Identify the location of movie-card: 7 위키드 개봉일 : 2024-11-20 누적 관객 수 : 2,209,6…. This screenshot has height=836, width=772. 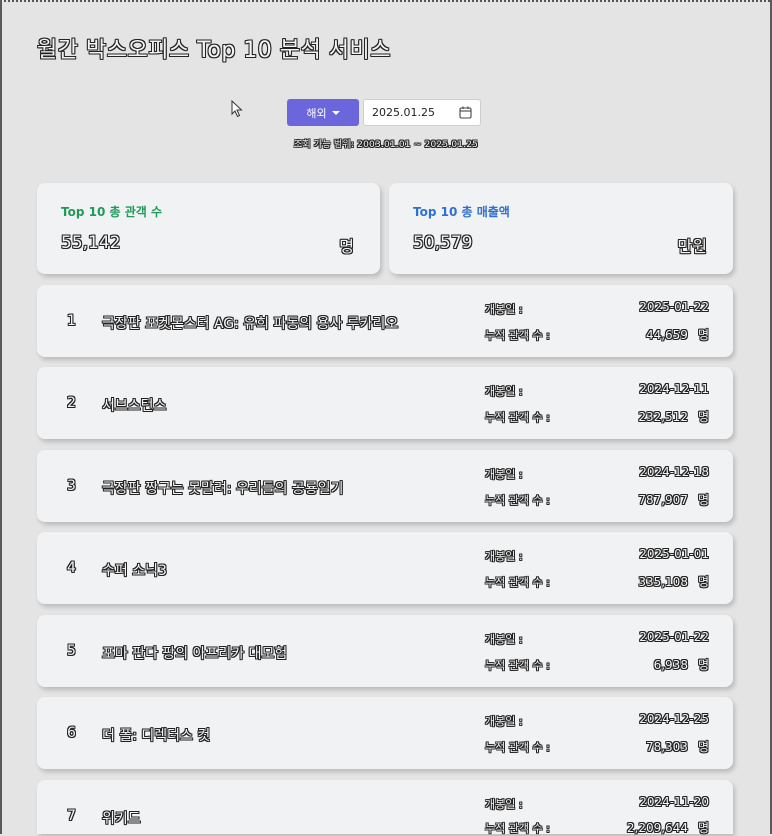
(385, 808).